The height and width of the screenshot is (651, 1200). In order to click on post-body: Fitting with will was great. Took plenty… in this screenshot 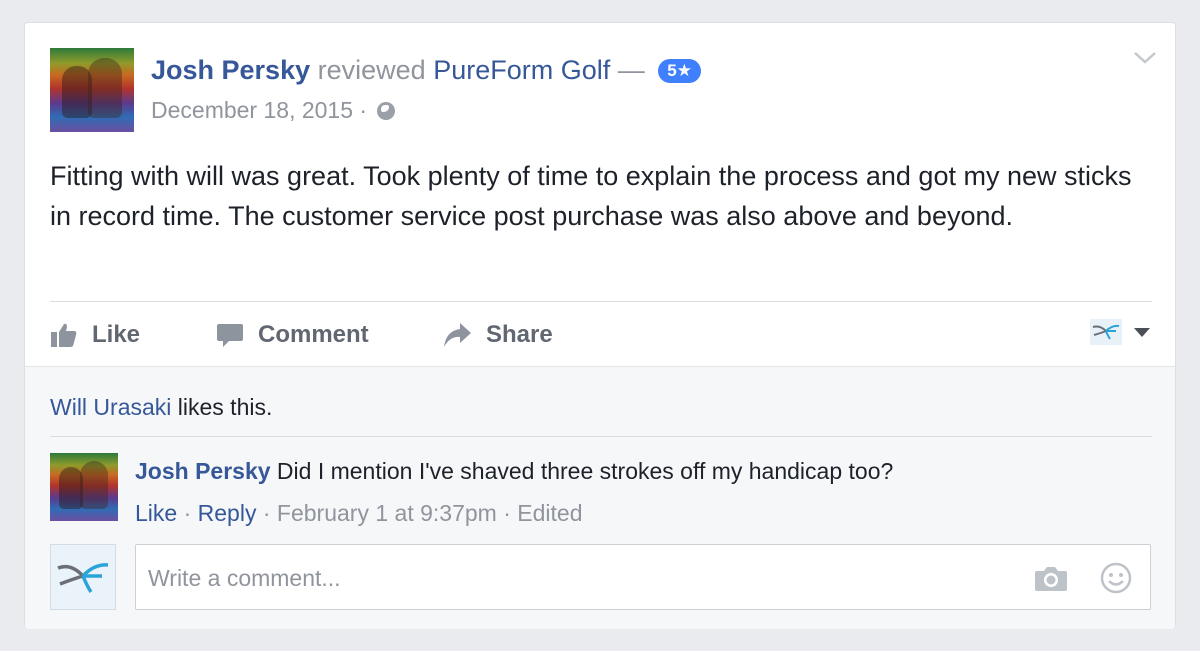, I will do `click(591, 196)`.